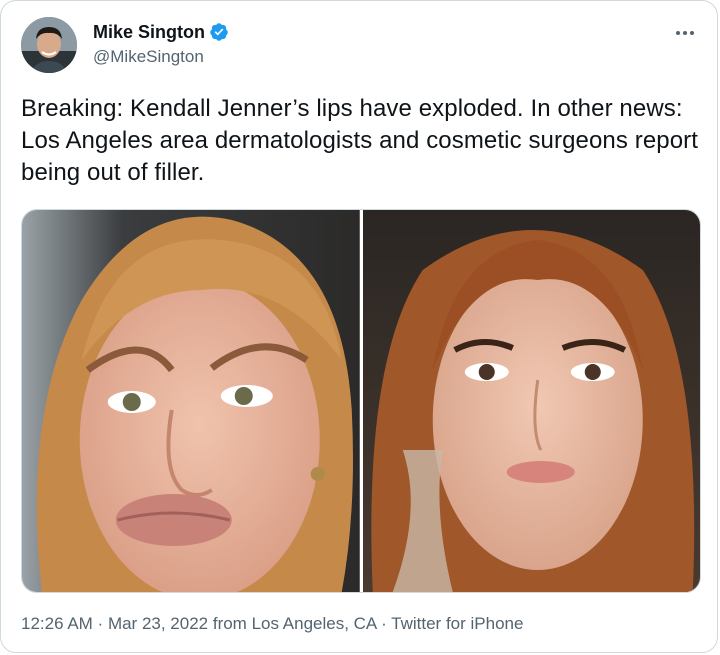  What do you see at coordinates (685, 33) in the screenshot?
I see `more-options-icon` at bounding box center [685, 33].